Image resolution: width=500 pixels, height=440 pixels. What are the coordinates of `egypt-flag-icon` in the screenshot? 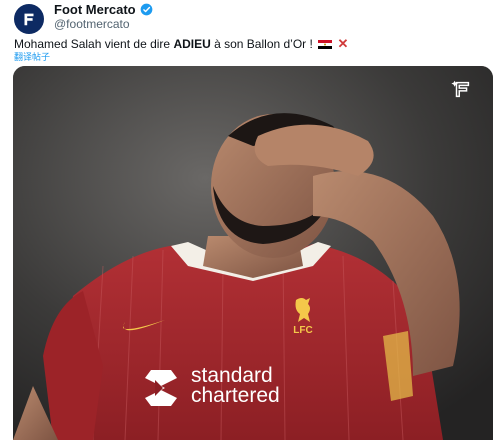 It's located at (325, 44).